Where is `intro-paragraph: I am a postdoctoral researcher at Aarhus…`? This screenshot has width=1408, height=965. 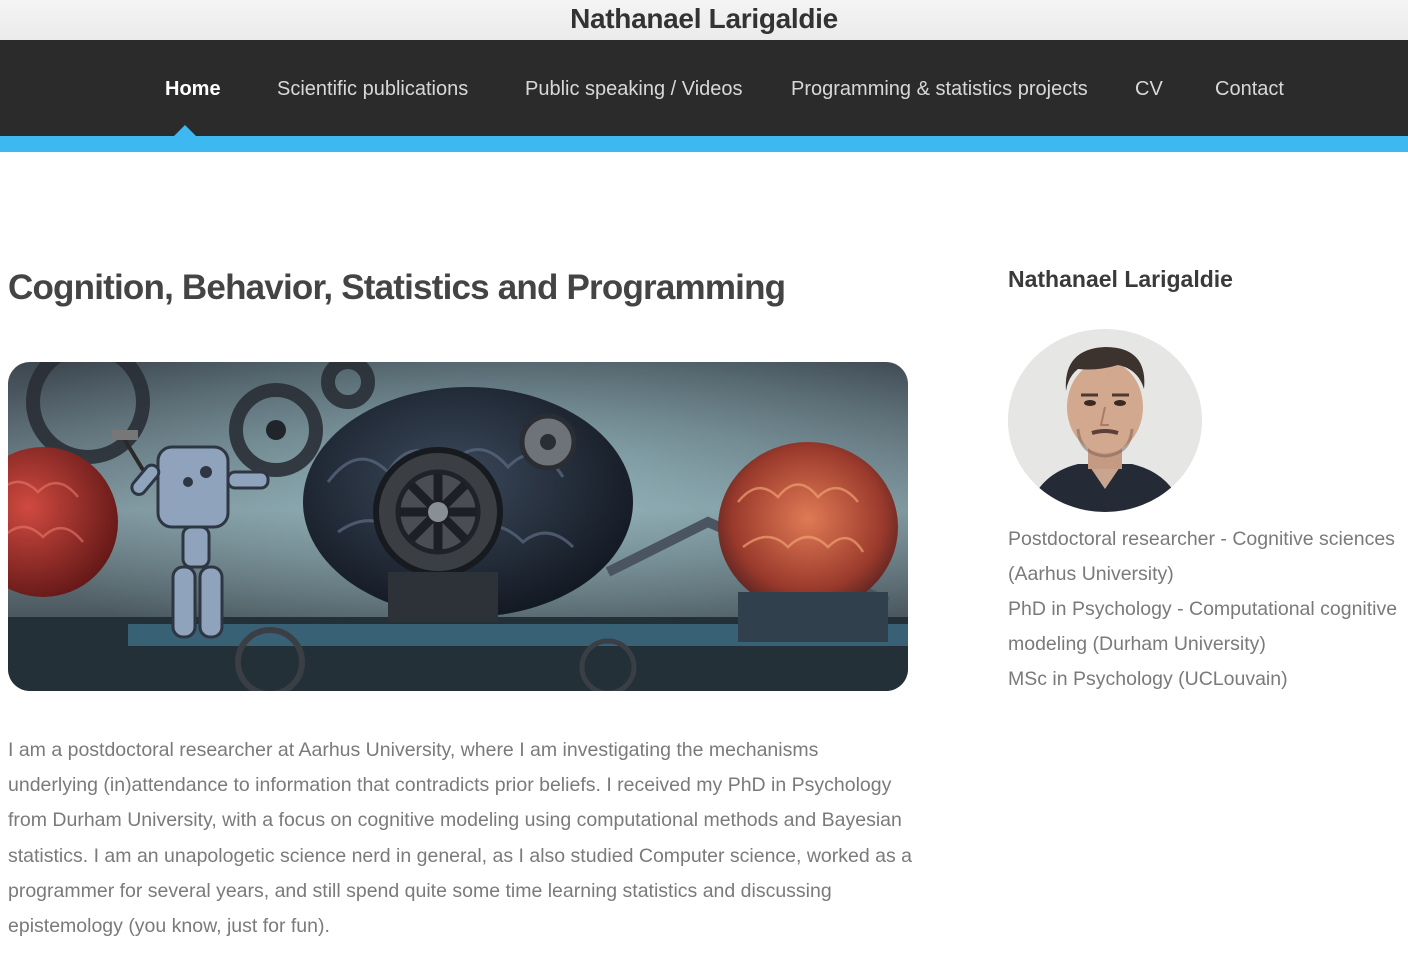
intro-paragraph: I am a postdoctoral researcher at Aarhus… is located at coordinates (460, 838).